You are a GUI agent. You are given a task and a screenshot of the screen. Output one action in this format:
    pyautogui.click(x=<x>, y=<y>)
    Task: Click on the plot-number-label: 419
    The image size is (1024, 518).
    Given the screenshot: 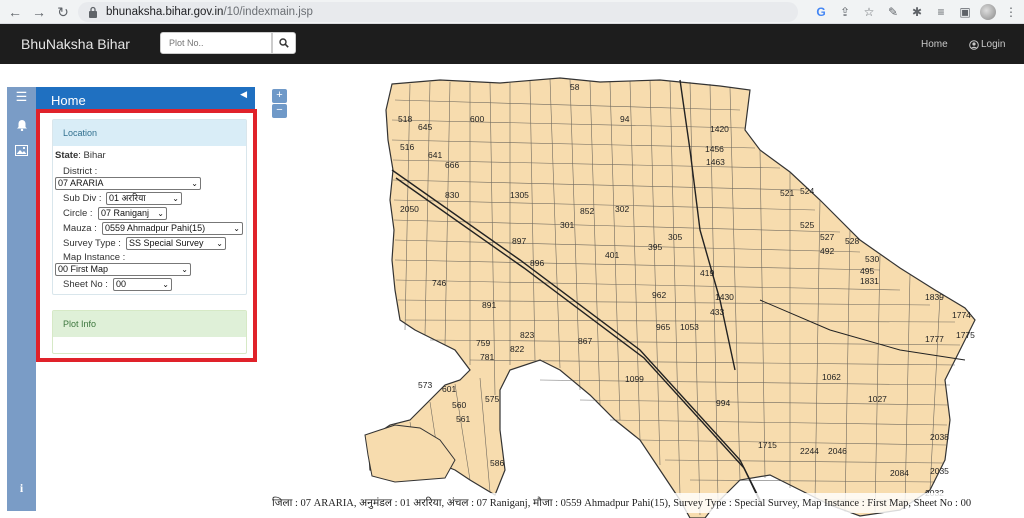 What is the action you would take?
    pyautogui.click(x=707, y=273)
    